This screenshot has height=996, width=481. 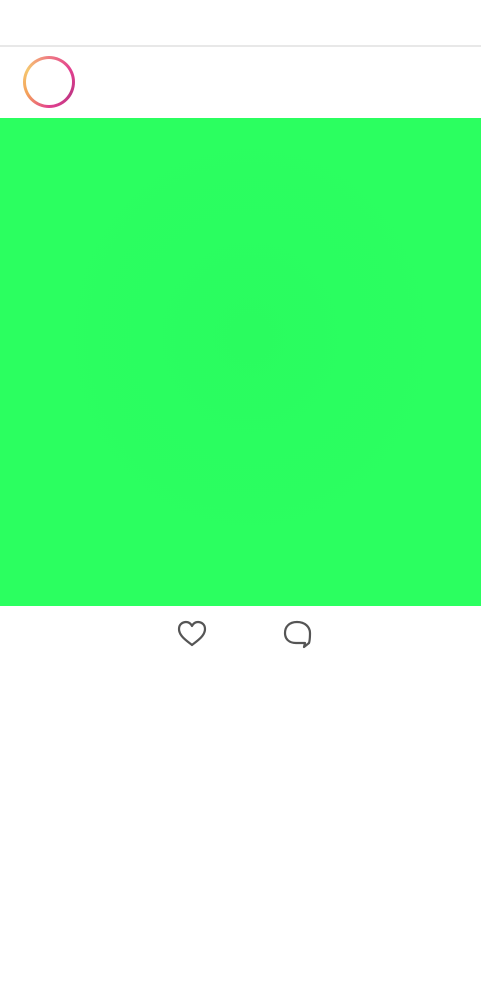 What do you see at coordinates (240, 82) in the screenshot?
I see `post-header` at bounding box center [240, 82].